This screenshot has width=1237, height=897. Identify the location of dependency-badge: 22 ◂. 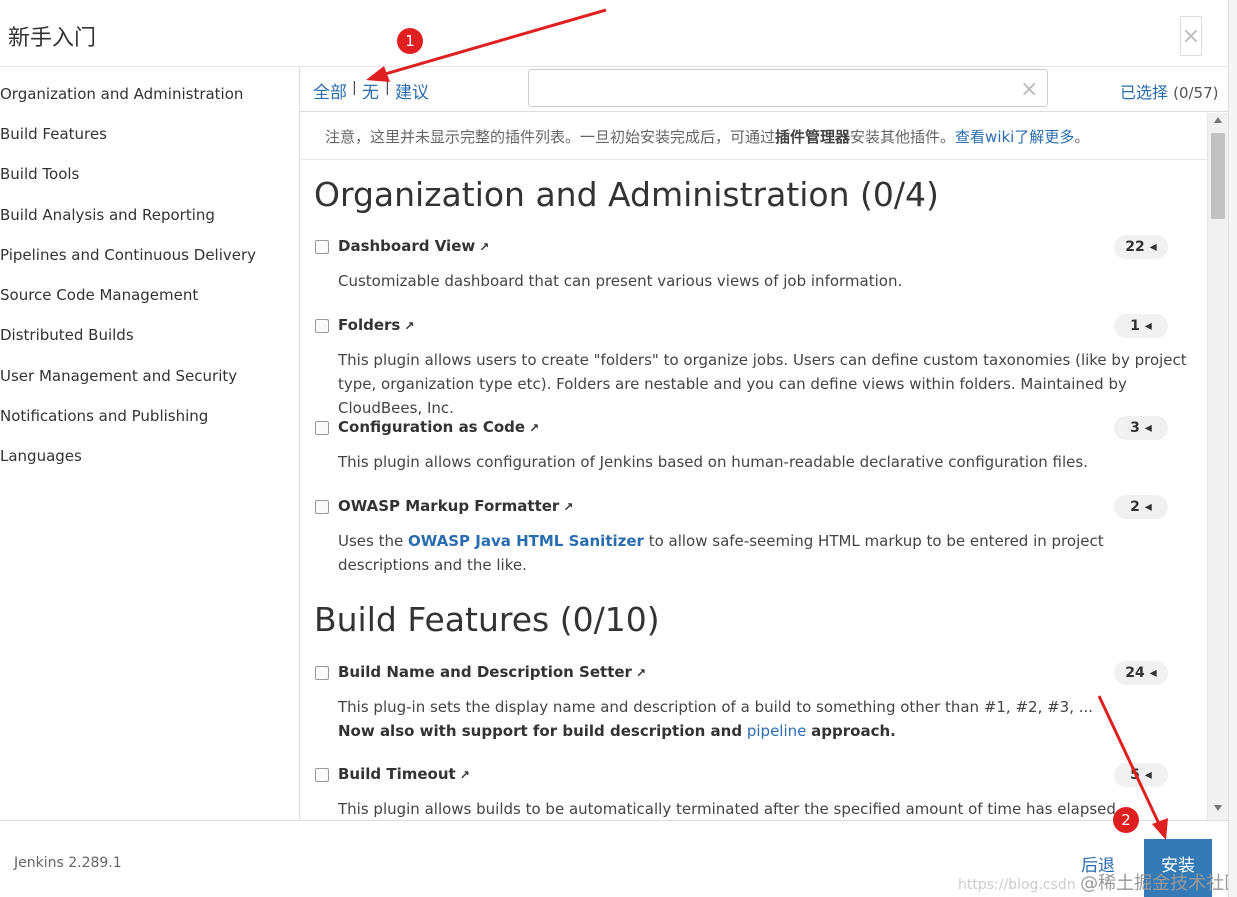
(1141, 247).